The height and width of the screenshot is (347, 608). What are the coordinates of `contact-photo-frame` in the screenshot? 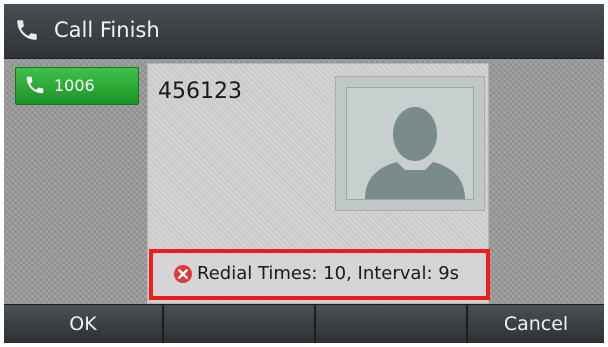 It's located at (410, 143).